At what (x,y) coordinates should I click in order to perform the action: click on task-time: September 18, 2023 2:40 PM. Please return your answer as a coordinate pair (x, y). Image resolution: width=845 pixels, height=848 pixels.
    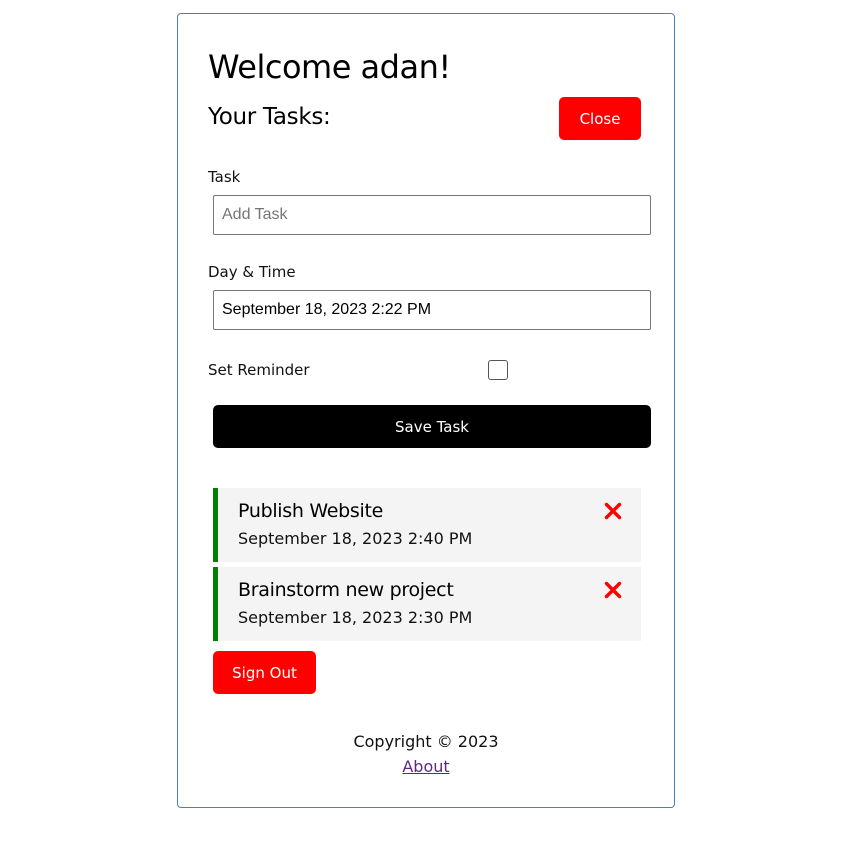
    Looking at the image, I should click on (355, 538).